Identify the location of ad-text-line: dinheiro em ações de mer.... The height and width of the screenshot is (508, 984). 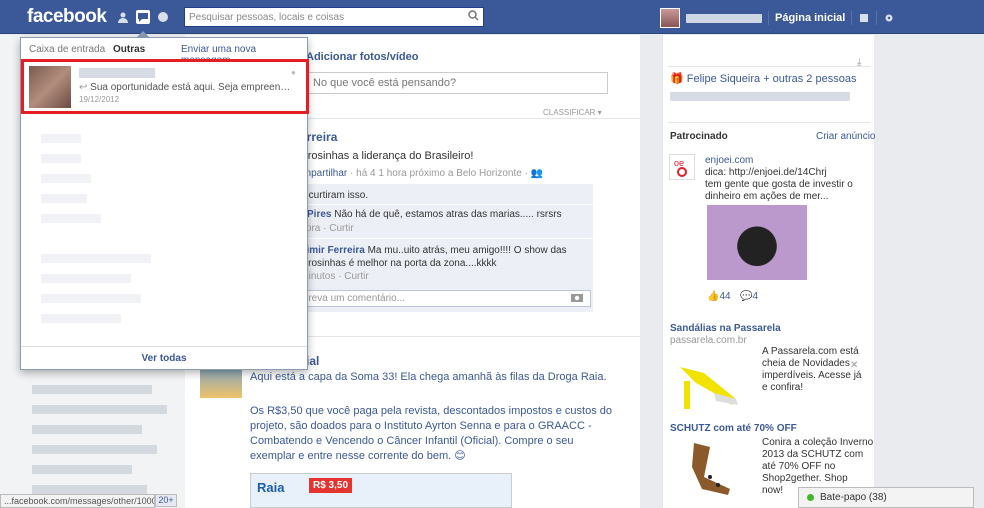
(767, 196).